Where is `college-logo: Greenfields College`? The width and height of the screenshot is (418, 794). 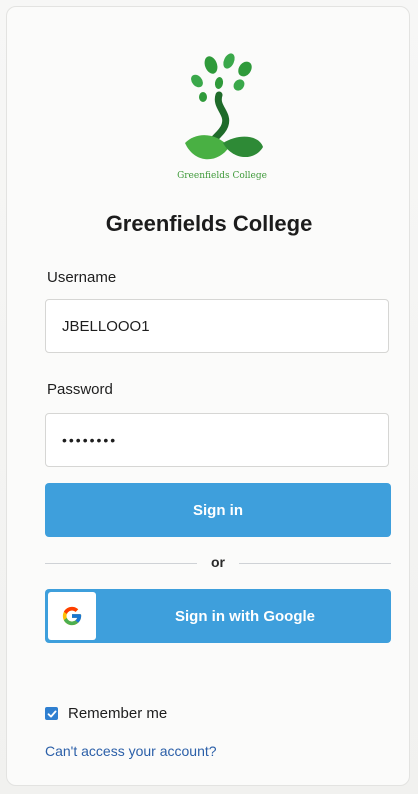
college-logo: Greenfields College is located at coordinates (222, 117).